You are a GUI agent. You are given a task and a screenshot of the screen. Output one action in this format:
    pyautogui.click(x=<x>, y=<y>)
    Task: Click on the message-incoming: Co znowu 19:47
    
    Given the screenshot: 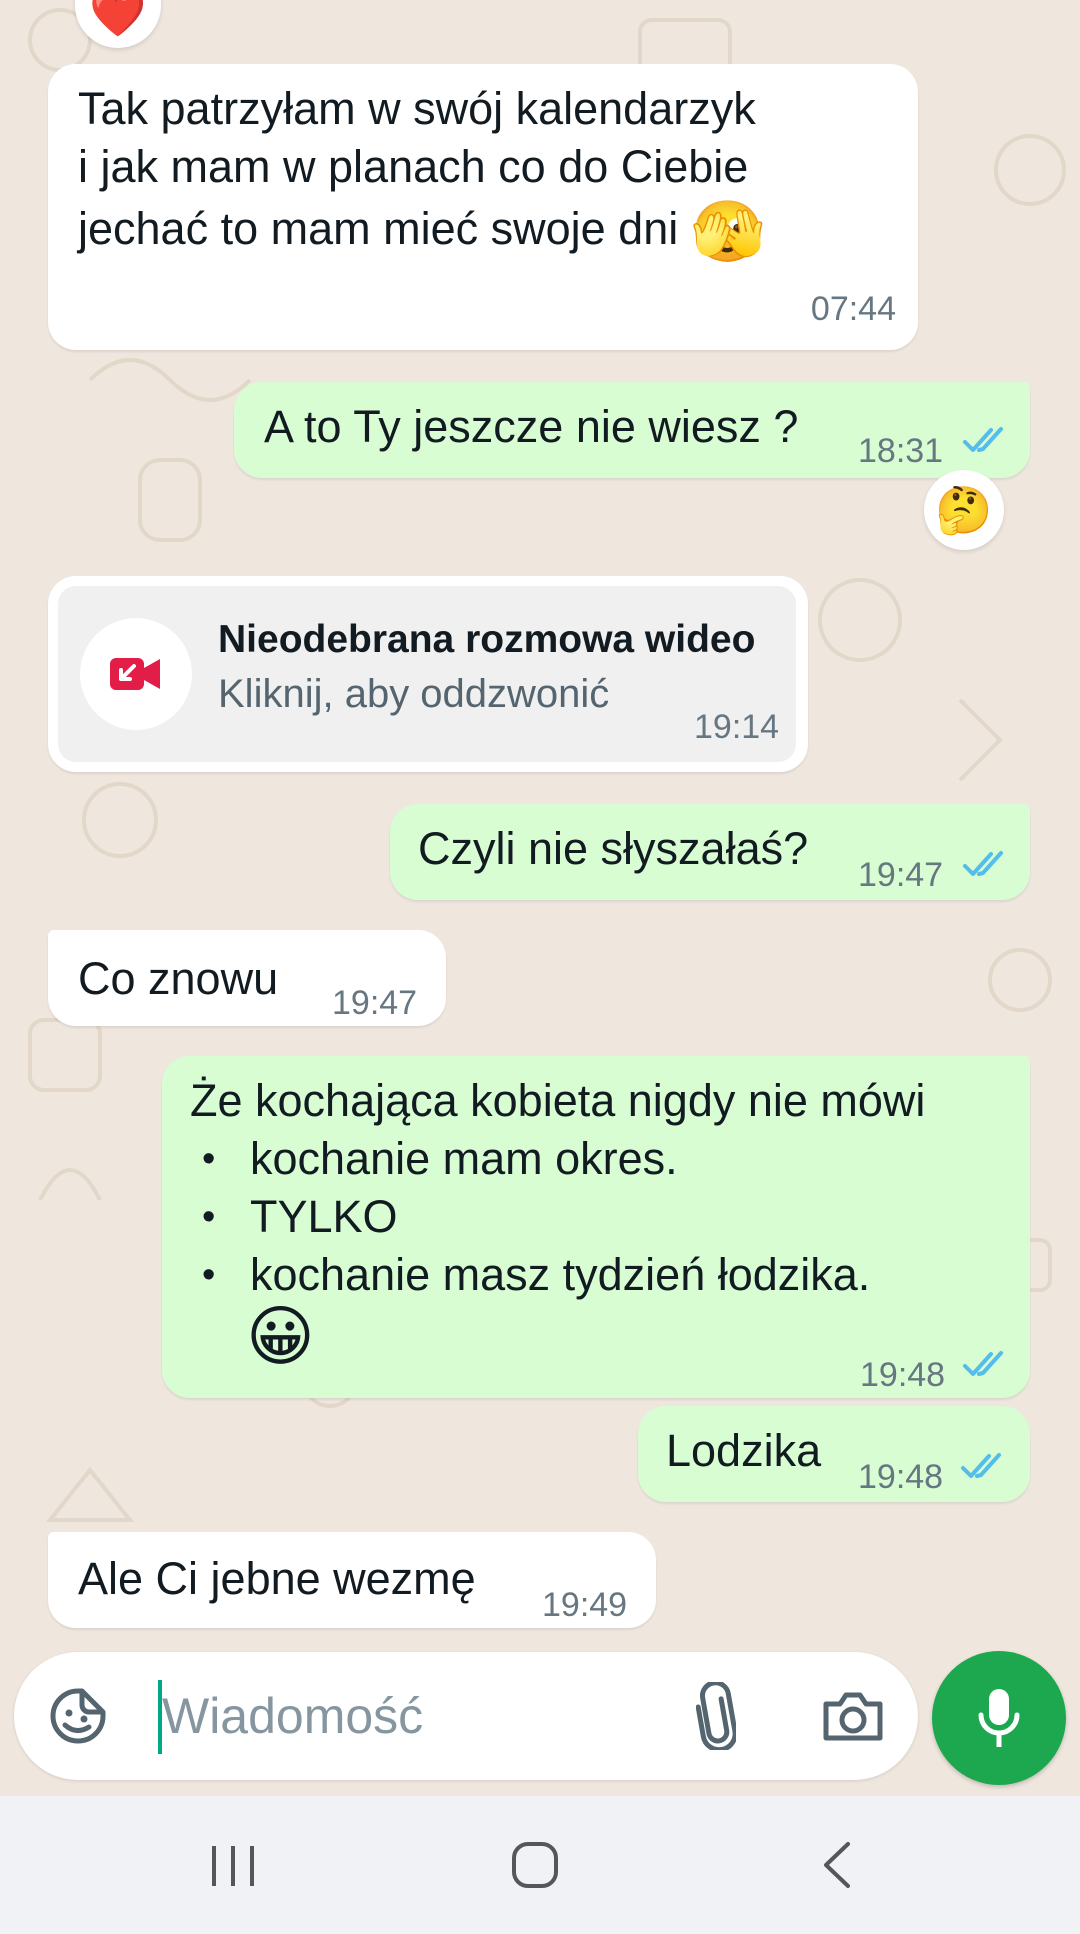 What is the action you would take?
    pyautogui.click(x=247, y=978)
    